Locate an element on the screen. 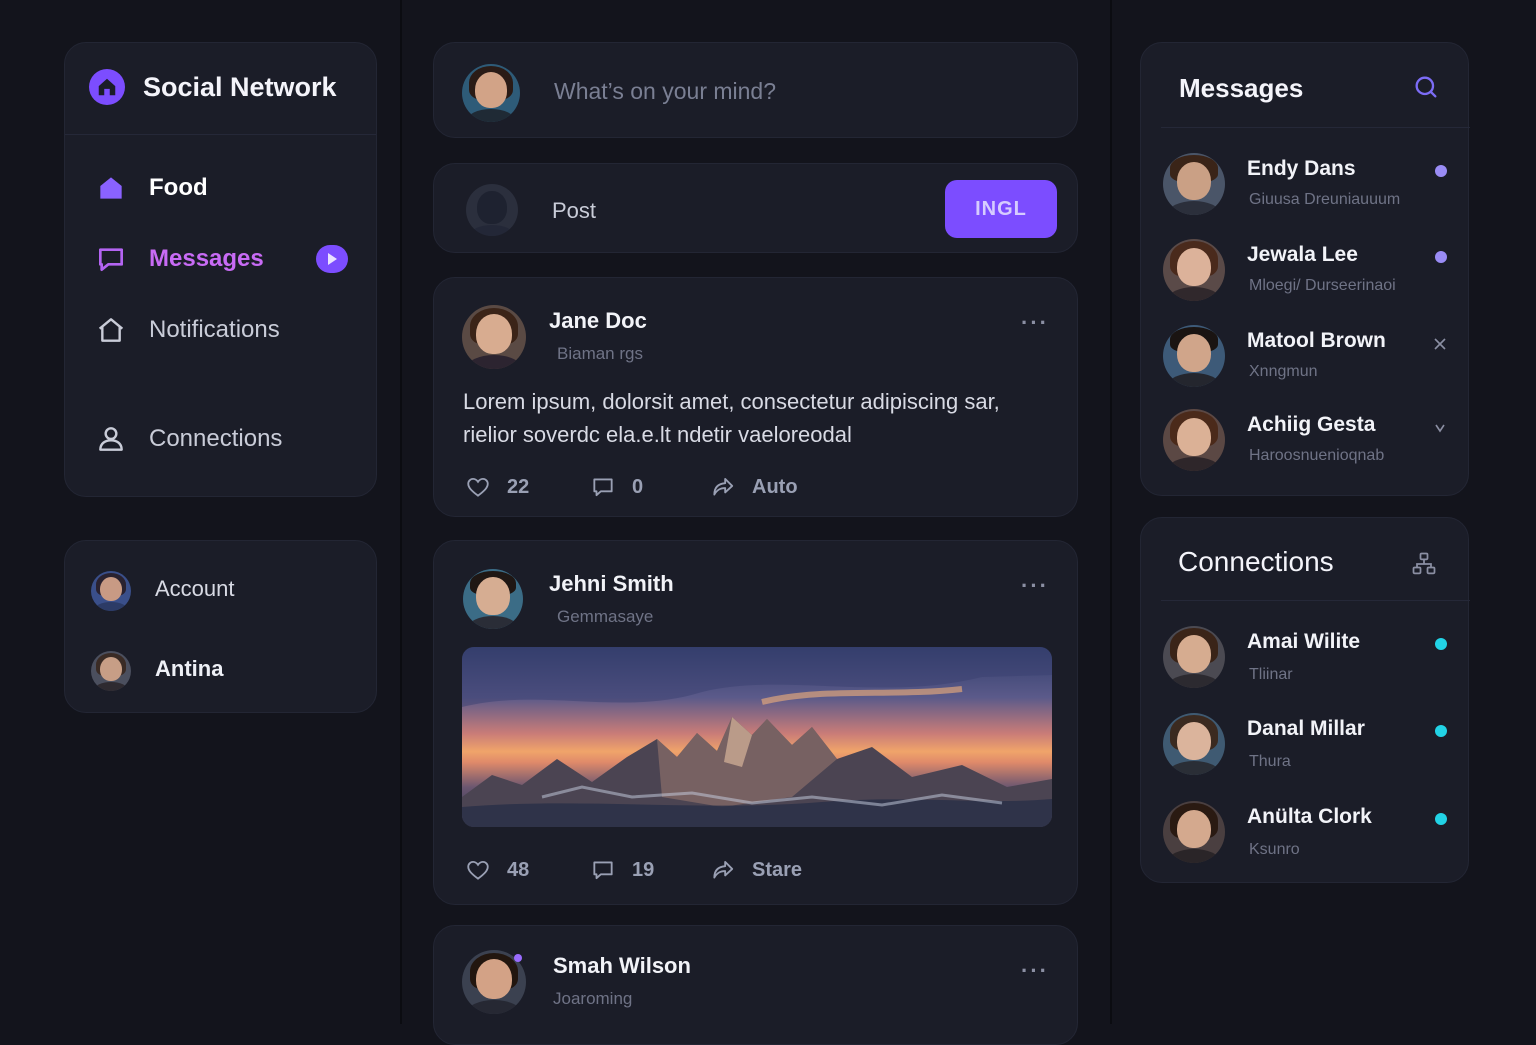  post-subtitle: Joaroming is located at coordinates (593, 998).